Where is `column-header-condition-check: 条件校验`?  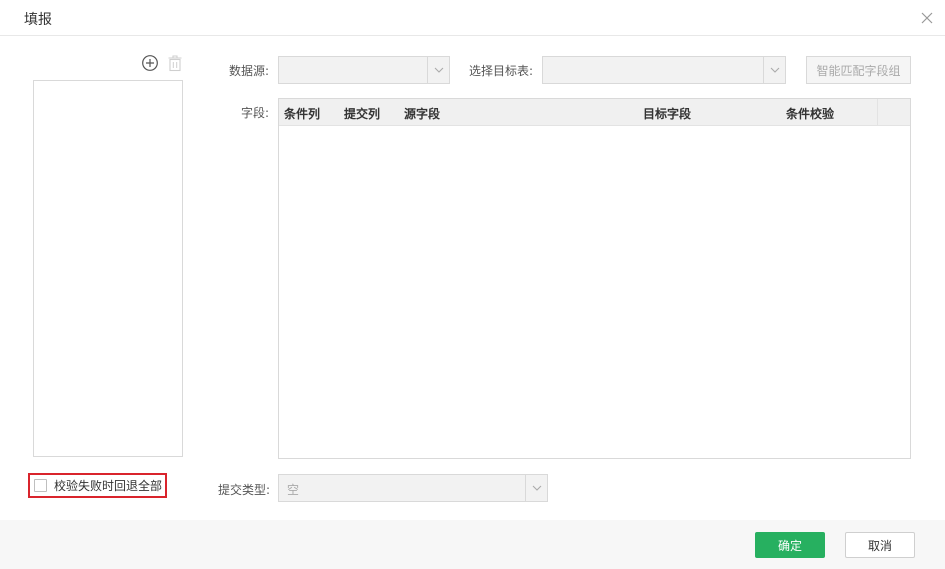 column-header-condition-check: 条件校验 is located at coordinates (810, 113).